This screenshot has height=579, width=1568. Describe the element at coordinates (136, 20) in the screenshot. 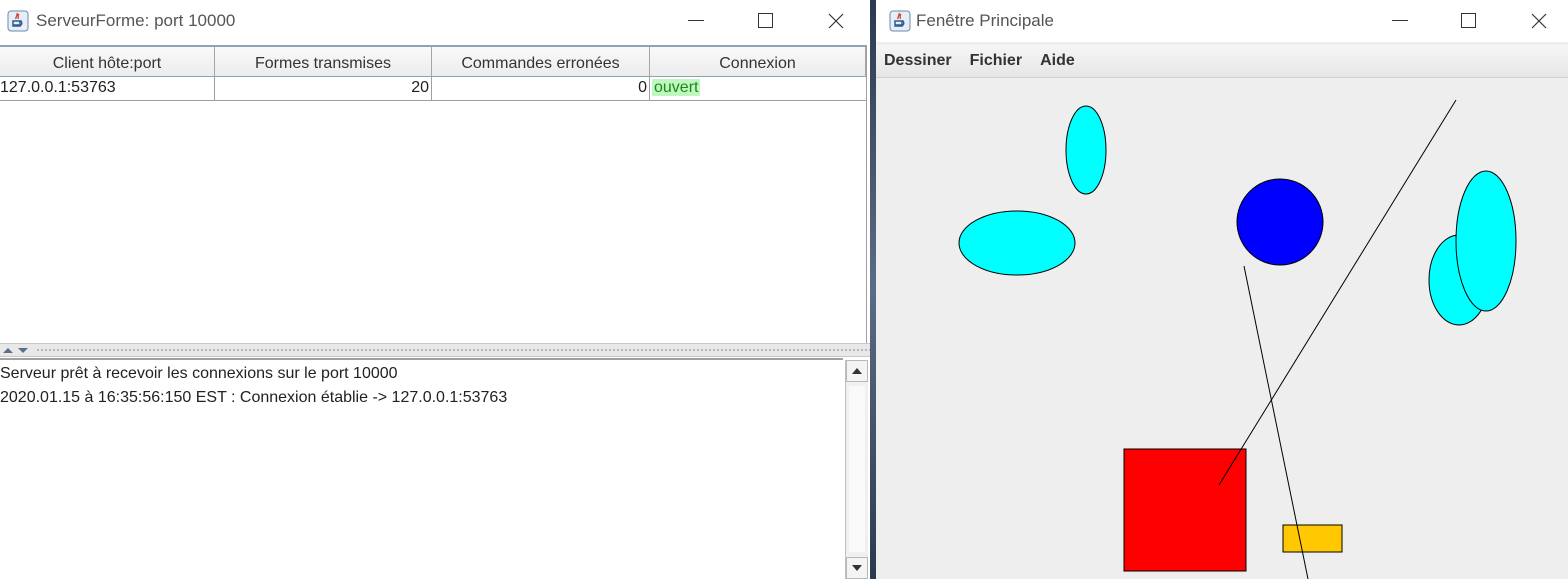

I see `server-window-title: ServeurForme: port 10000` at that location.